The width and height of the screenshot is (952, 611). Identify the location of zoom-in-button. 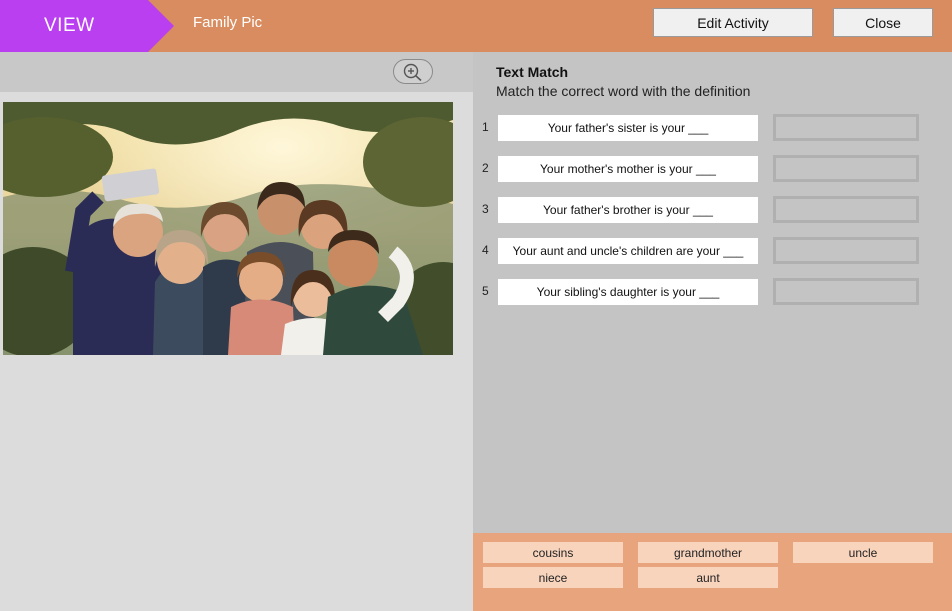
(413, 71).